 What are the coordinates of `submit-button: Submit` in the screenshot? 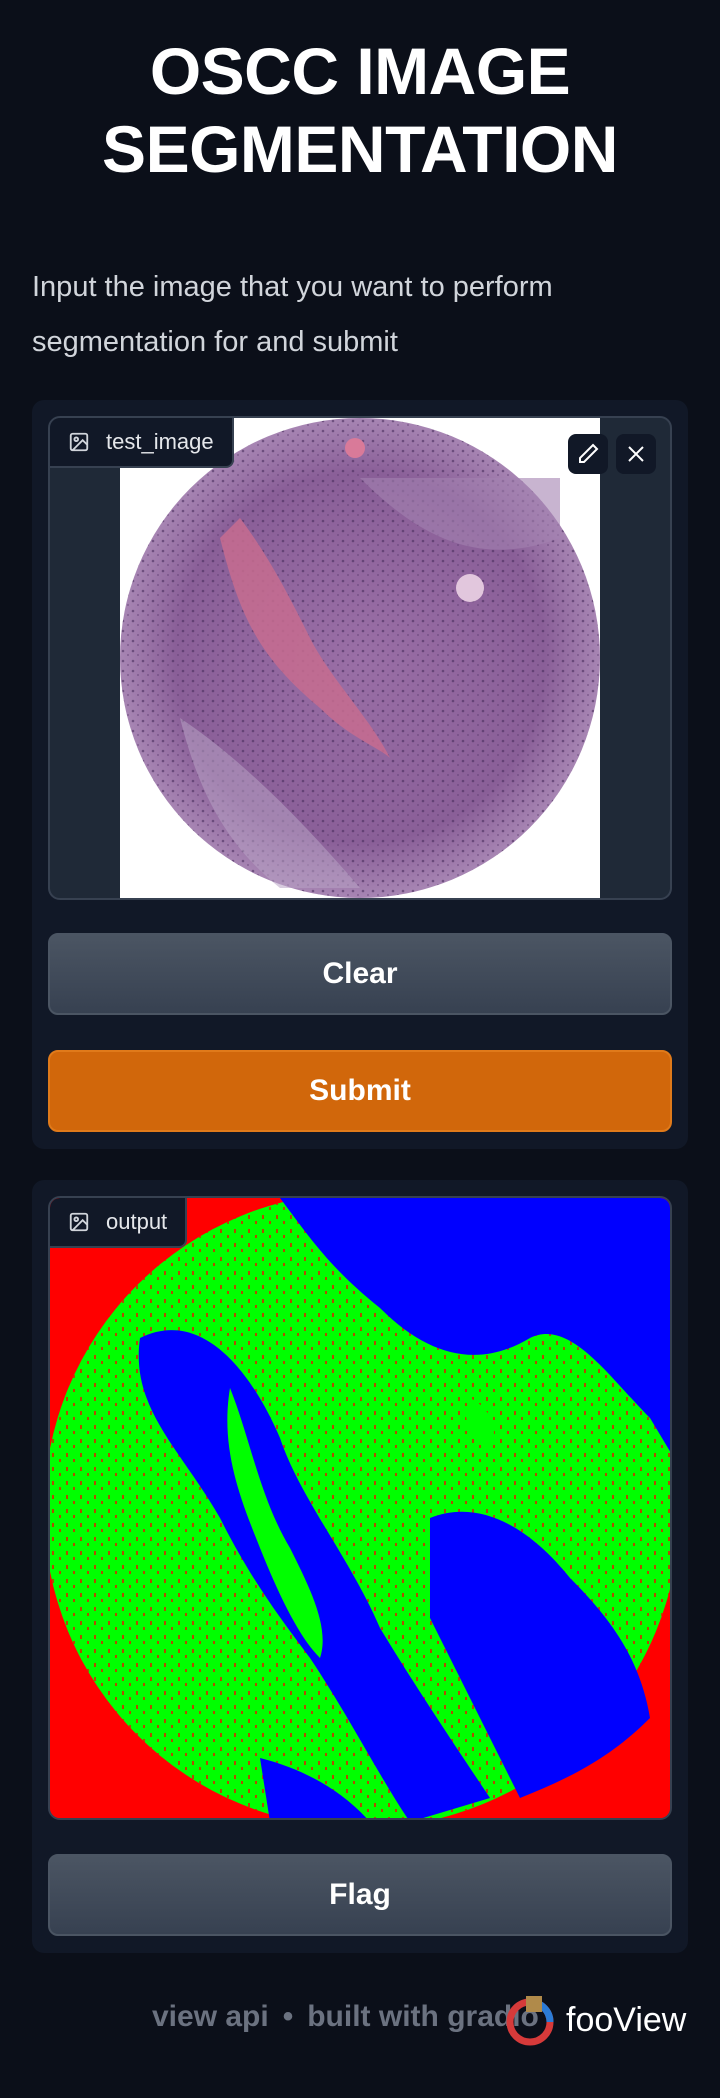 It's located at (360, 1091).